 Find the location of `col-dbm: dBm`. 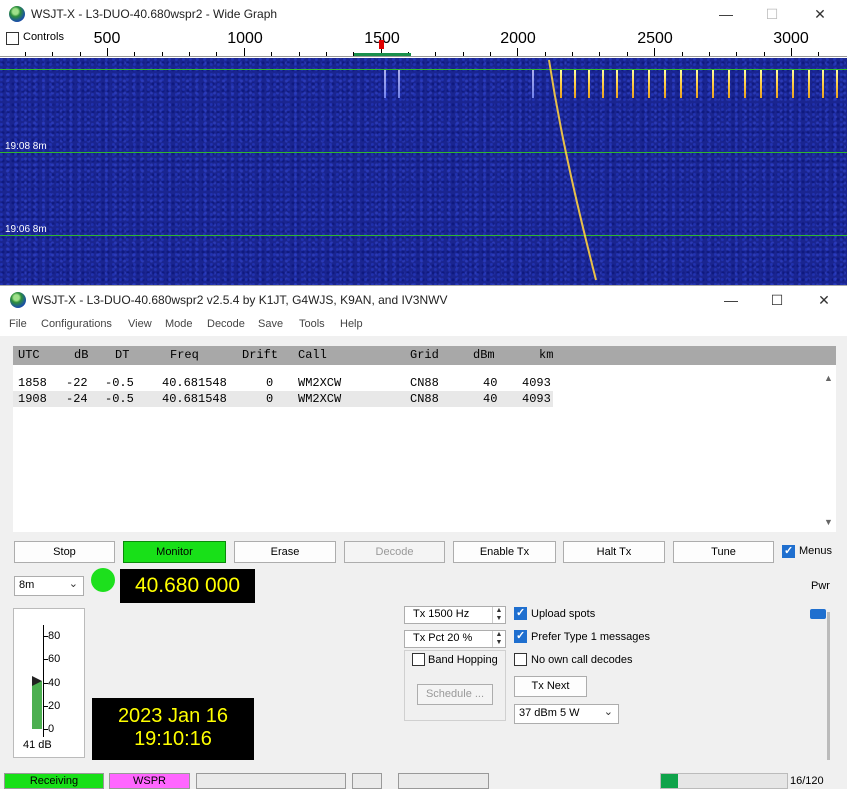

col-dbm: dBm is located at coordinates (484, 355).